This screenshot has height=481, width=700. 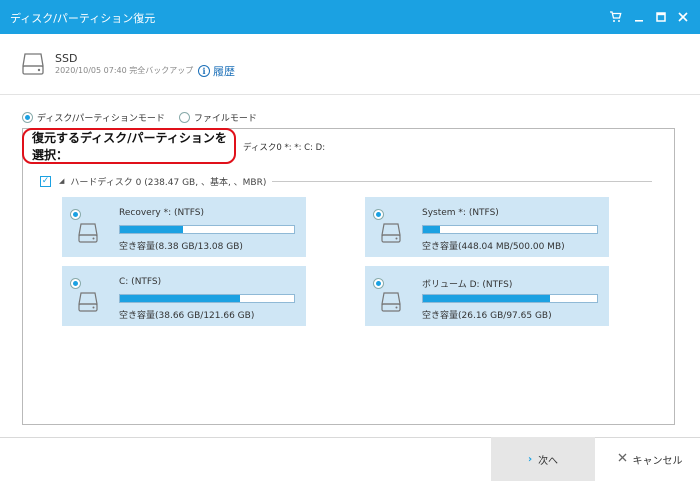 I want to click on selected-partitions-value: ディスク0 *: *: C: D:, so click(x=284, y=148).